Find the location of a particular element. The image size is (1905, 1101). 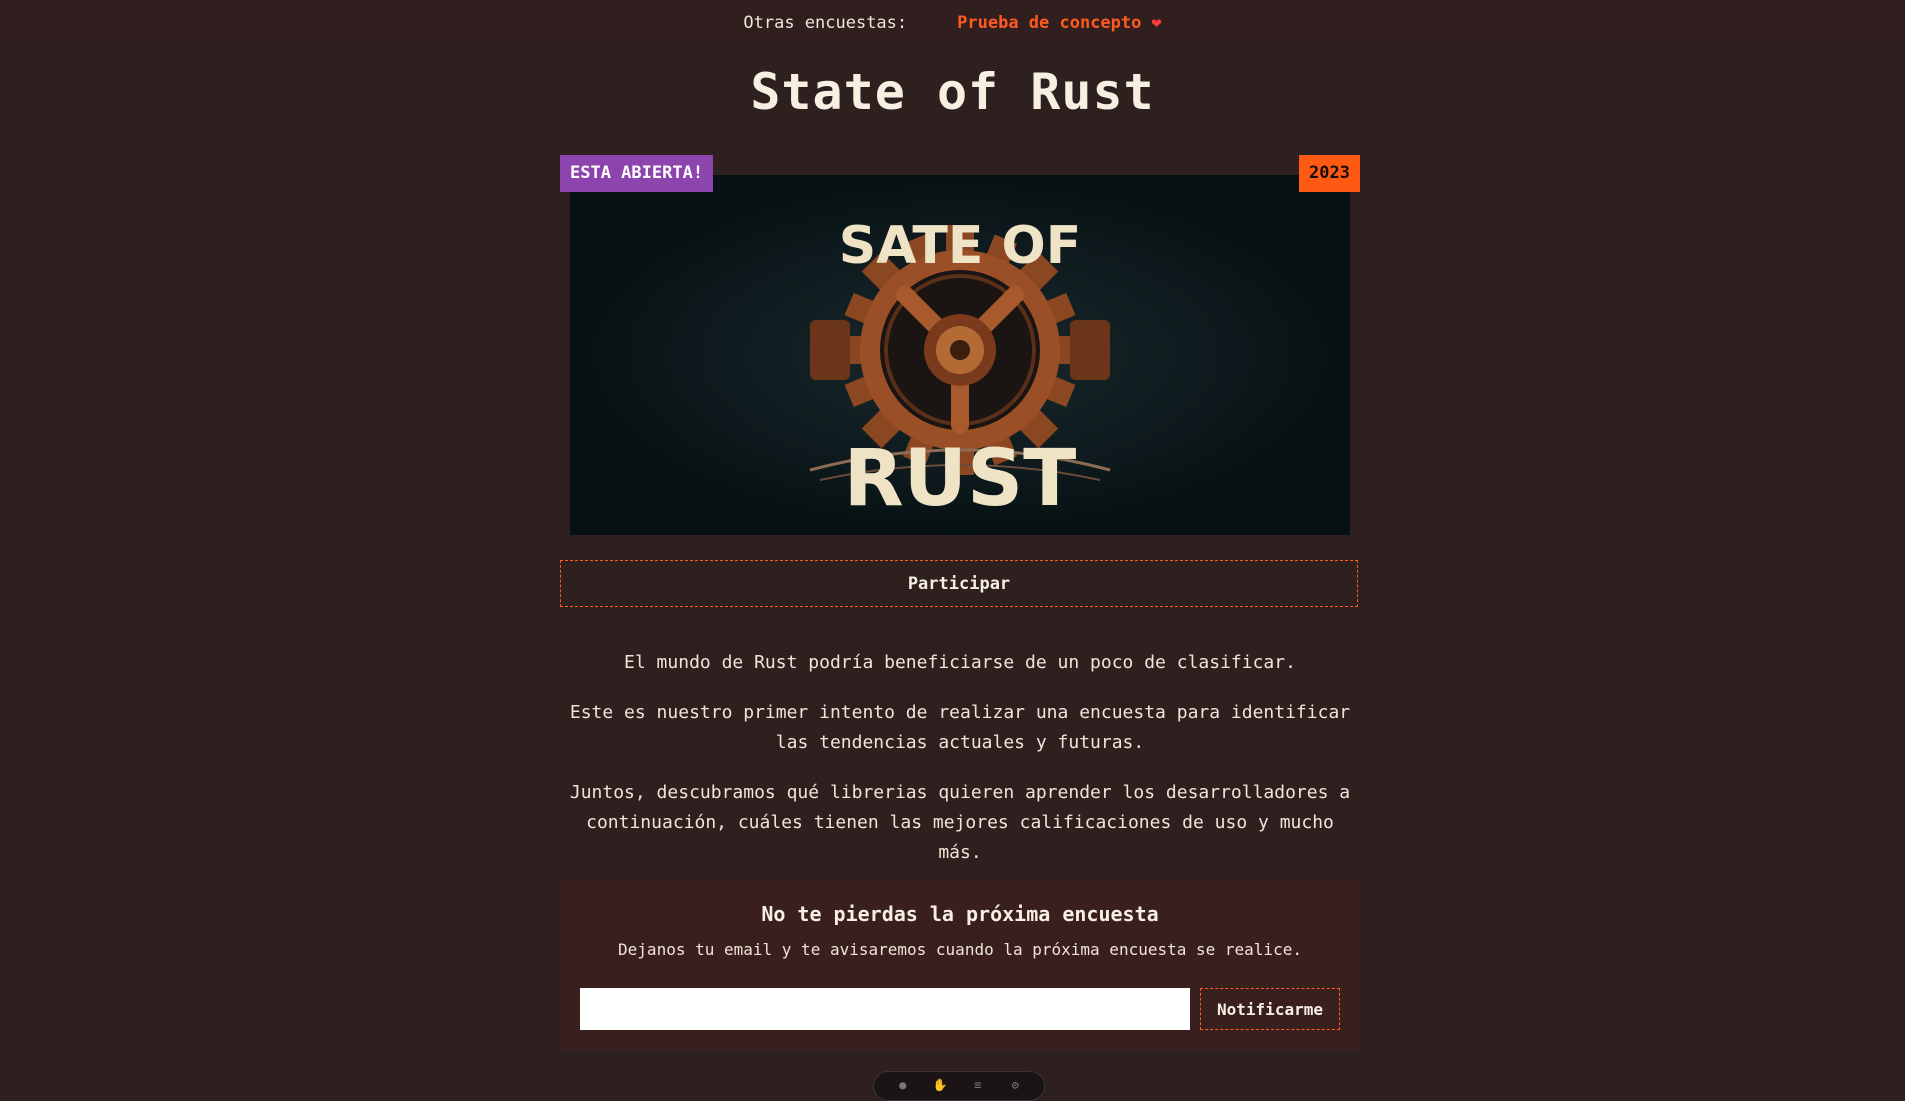

proof-of-concept-link: Prueba de concepto is located at coordinates (1049, 23).